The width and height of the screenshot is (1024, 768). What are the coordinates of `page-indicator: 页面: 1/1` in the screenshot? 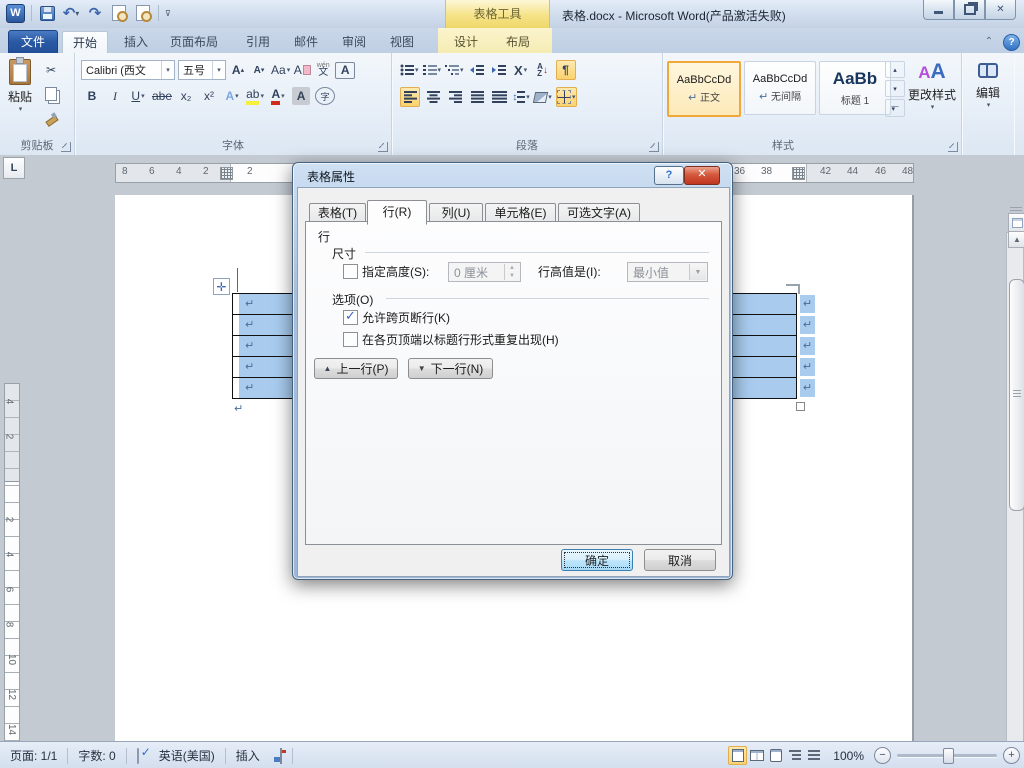 It's located at (33, 755).